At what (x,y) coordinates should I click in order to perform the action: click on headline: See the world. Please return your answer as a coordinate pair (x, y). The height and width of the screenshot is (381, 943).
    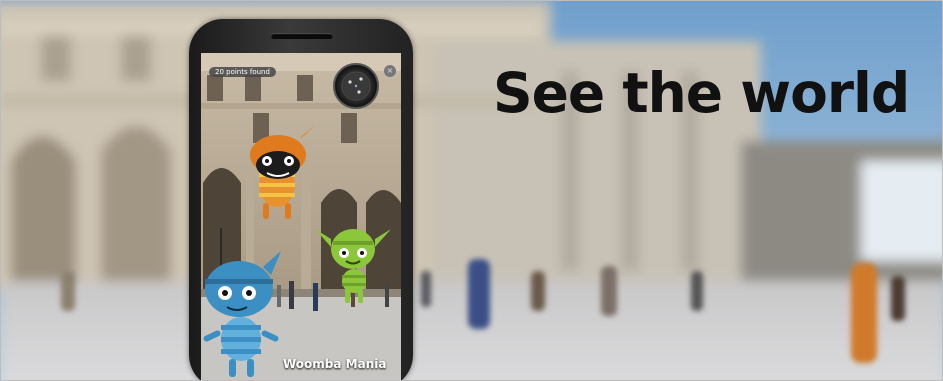
    Looking at the image, I should click on (701, 93).